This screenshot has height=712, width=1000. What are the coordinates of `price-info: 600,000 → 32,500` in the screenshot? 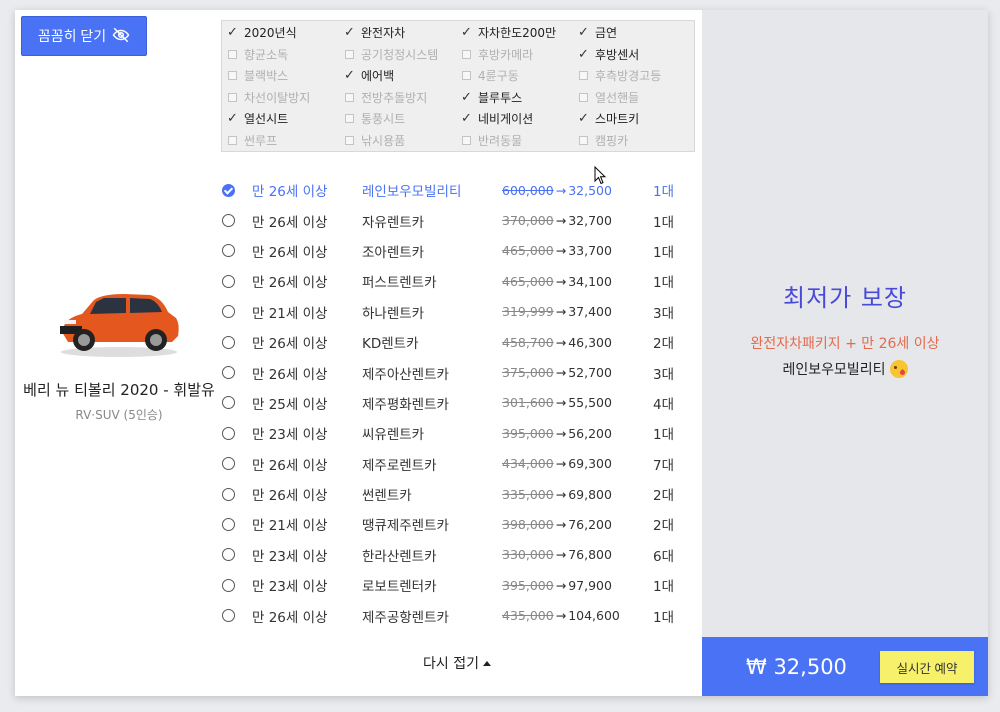 It's located at (577, 190).